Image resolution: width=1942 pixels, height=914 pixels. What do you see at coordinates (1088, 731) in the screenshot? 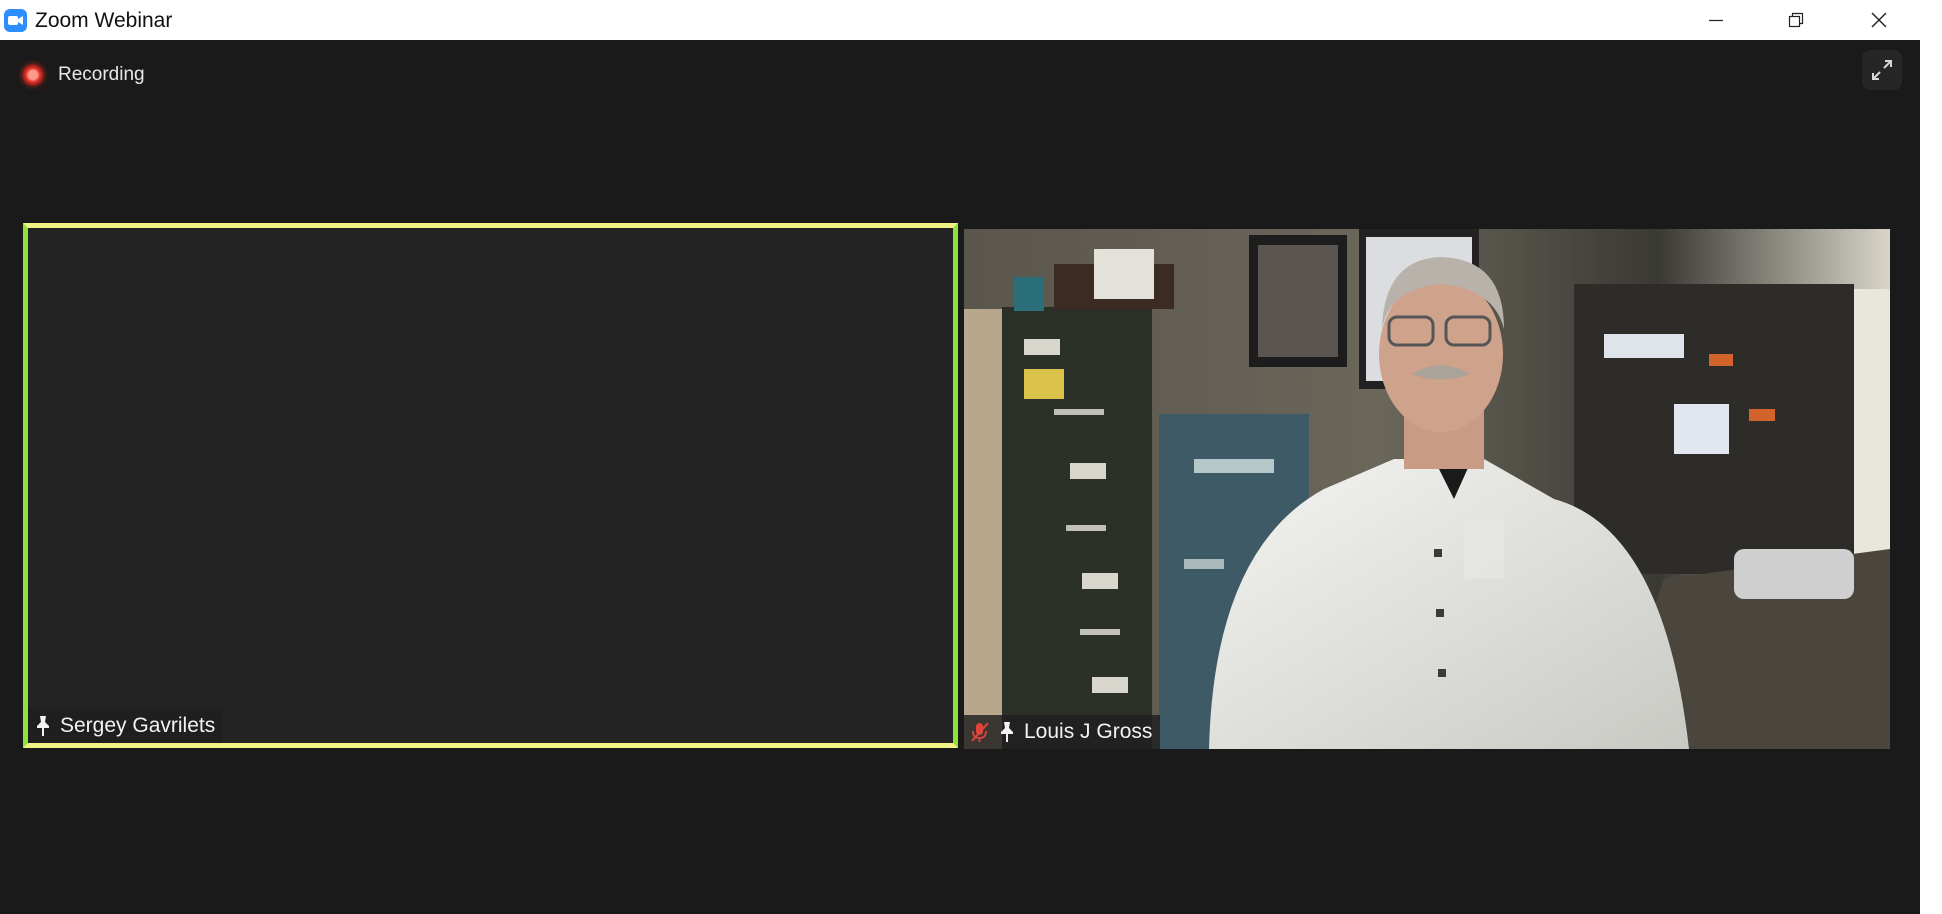
I see `participant-name: Louis J Gross` at bounding box center [1088, 731].